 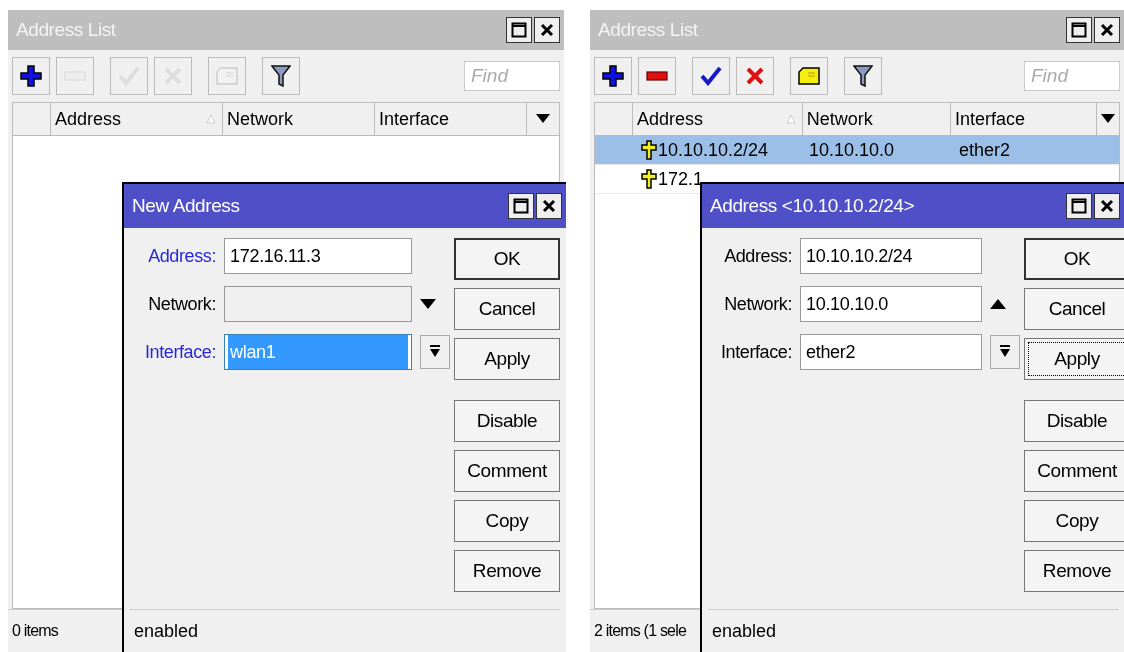 I want to click on input-field: 10.10.10.2/24, so click(x=891, y=256).